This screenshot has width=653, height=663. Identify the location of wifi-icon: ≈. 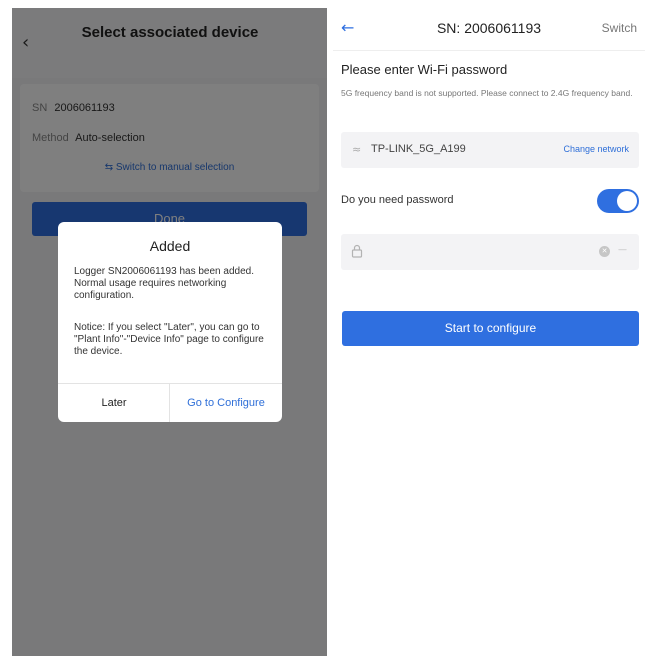
(357, 149).